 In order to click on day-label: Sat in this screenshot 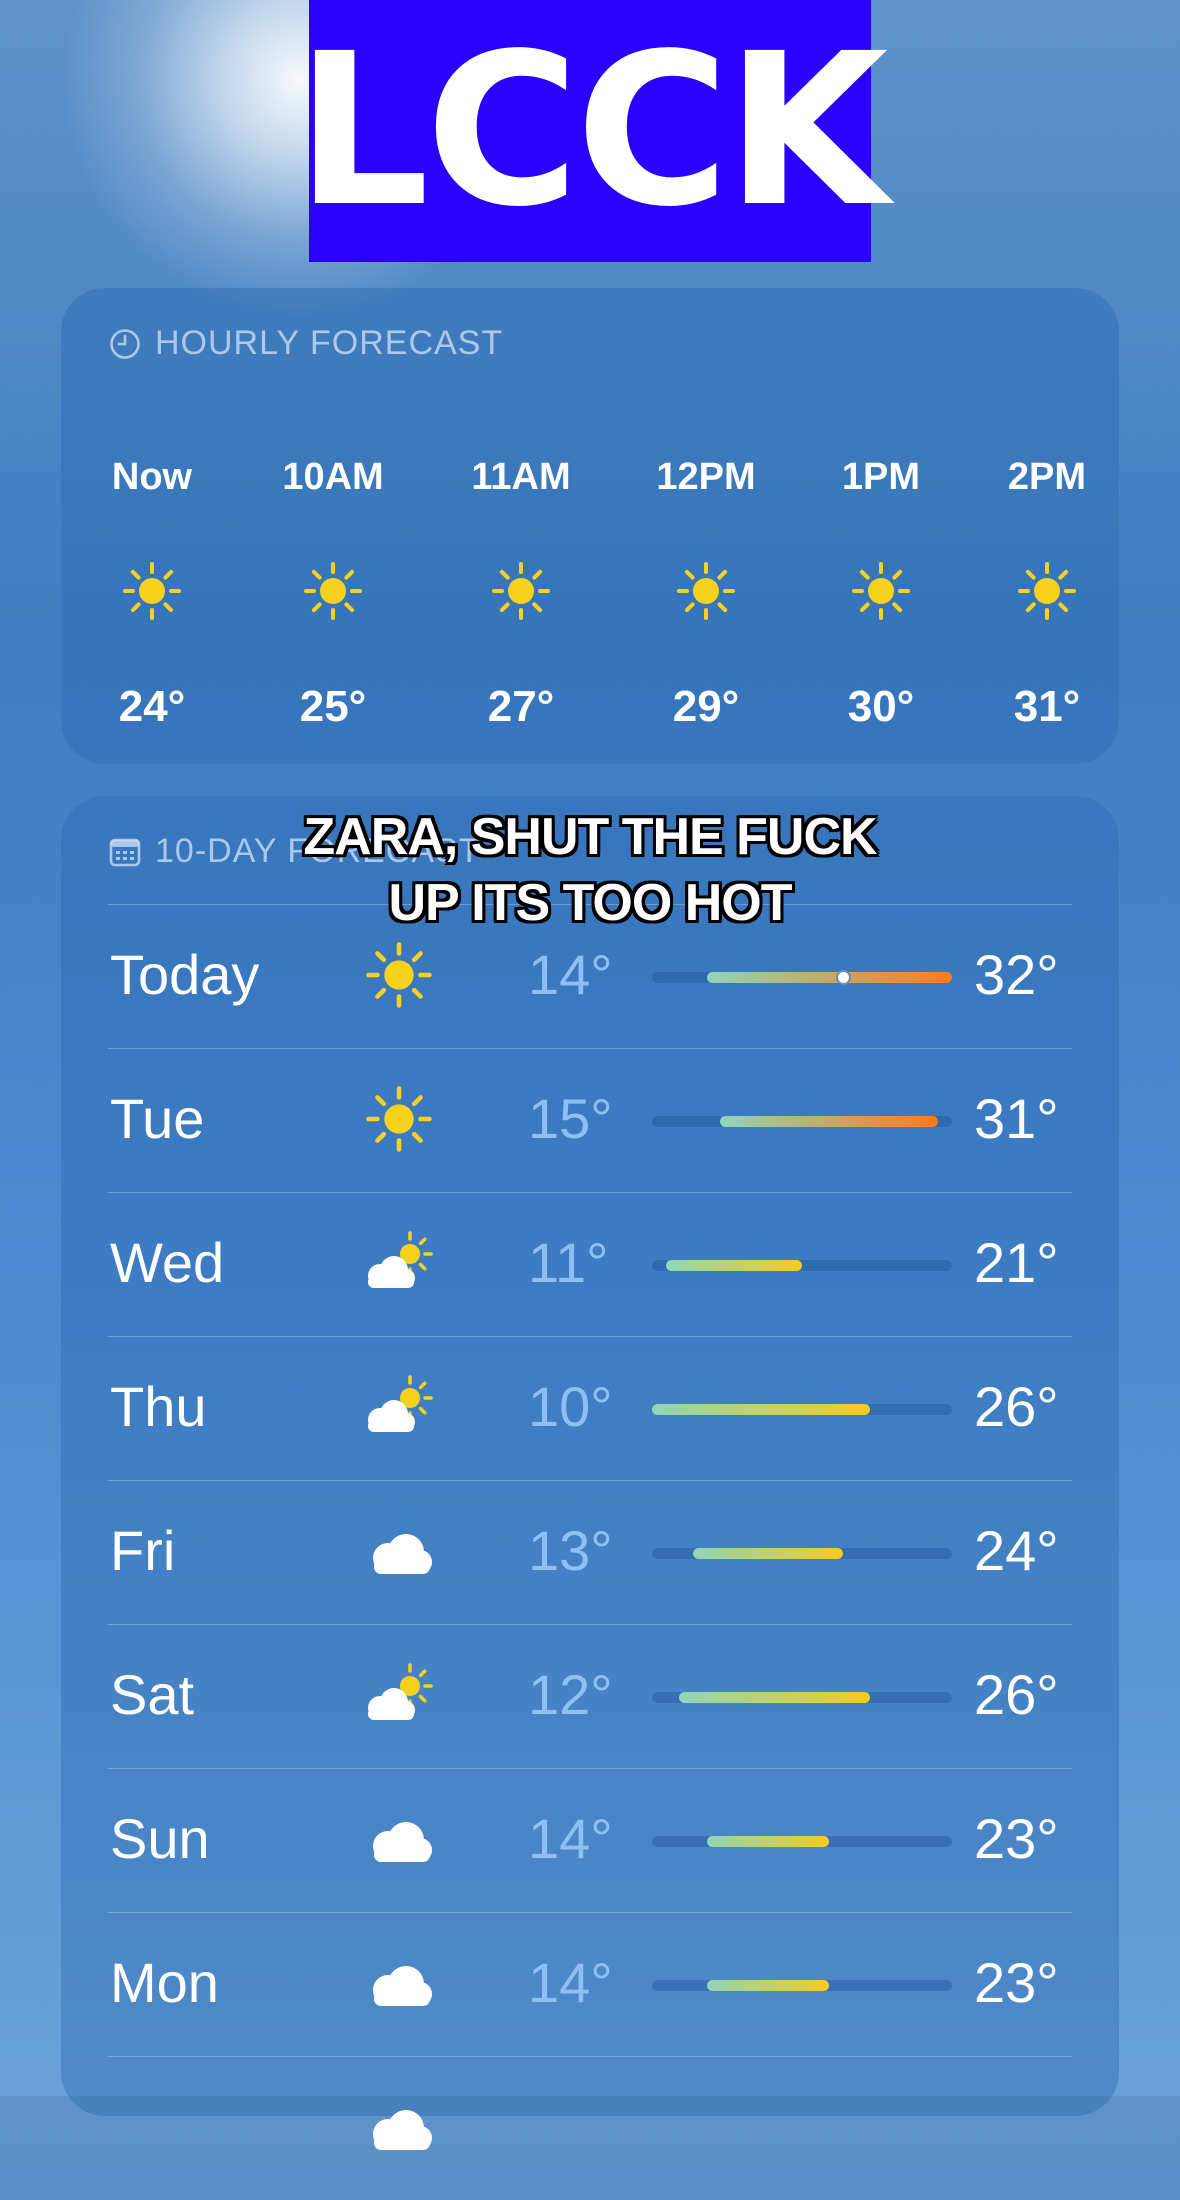, I will do `click(152, 1694)`.